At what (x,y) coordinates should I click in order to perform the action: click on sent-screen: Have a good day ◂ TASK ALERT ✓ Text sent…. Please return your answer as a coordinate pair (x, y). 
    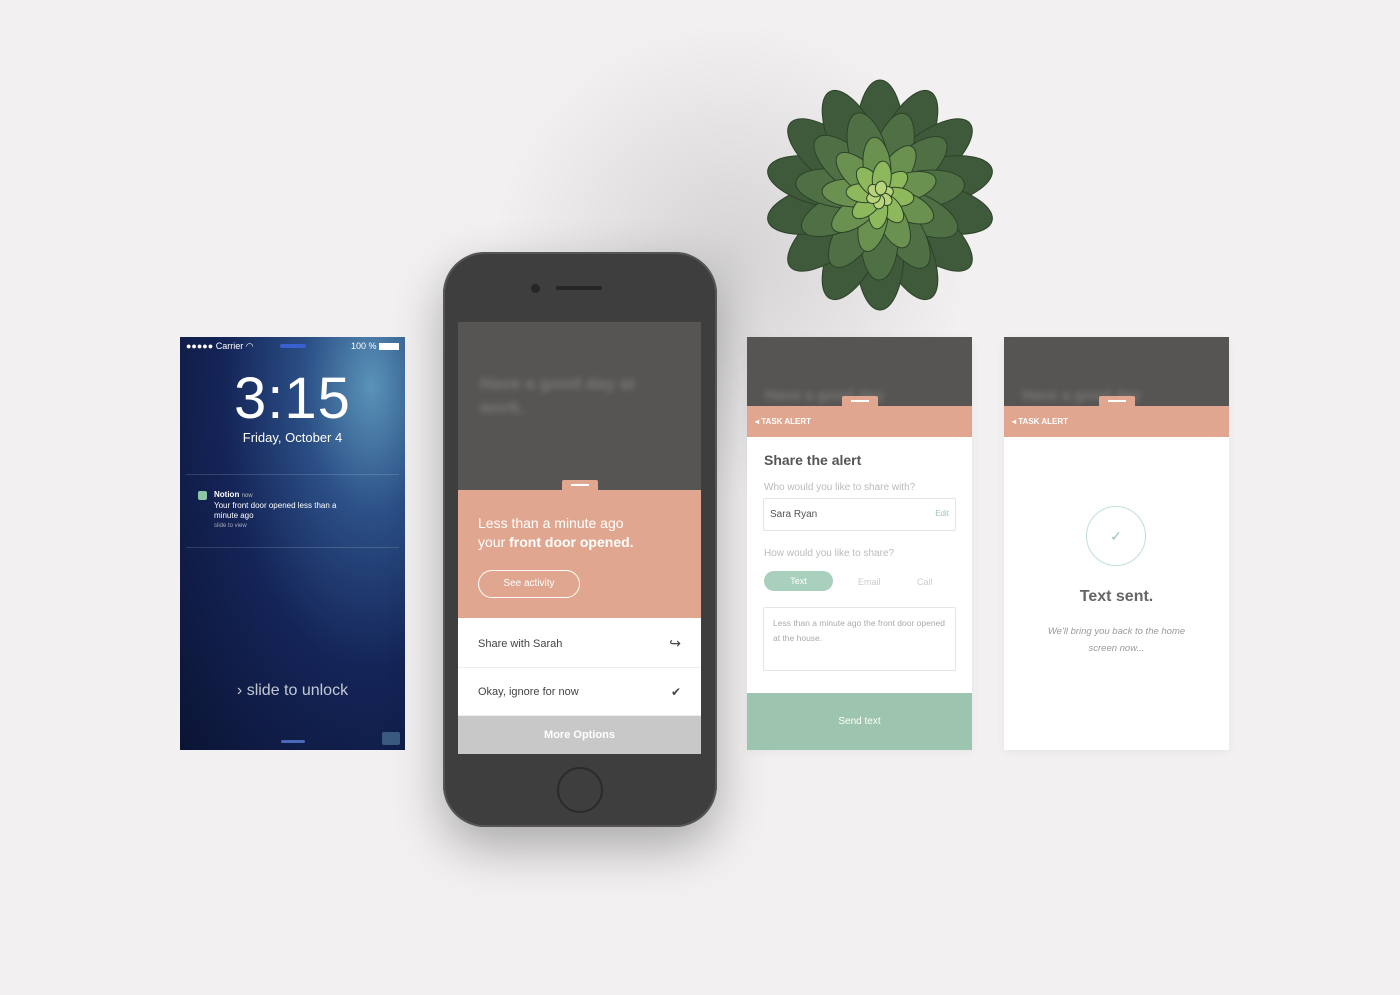
    Looking at the image, I should click on (1116, 543).